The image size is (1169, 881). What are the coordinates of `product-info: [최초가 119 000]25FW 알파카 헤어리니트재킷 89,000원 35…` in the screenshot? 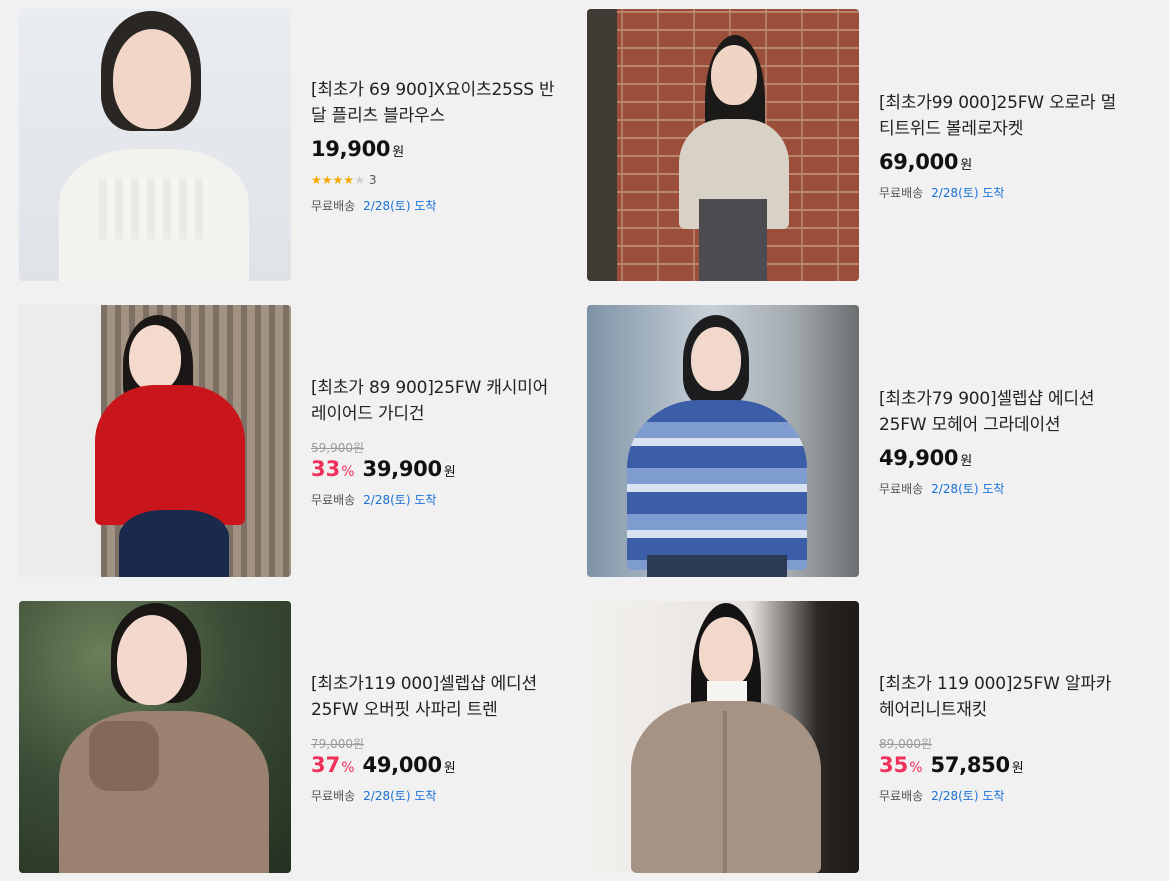 It's located at (993, 737).